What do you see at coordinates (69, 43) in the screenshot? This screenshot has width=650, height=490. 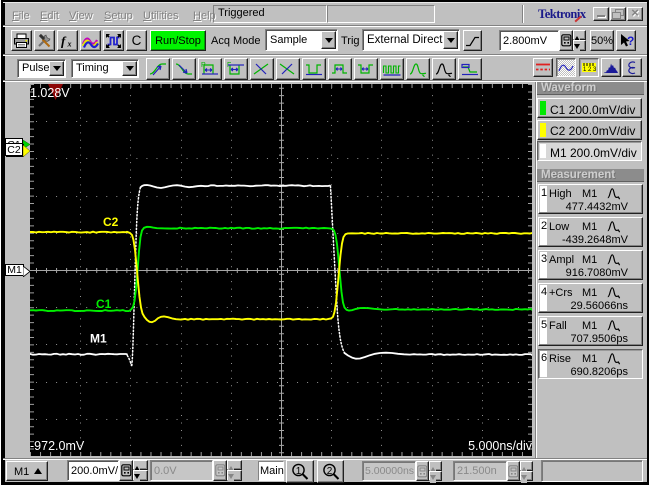 I see `svg-text: x` at bounding box center [69, 43].